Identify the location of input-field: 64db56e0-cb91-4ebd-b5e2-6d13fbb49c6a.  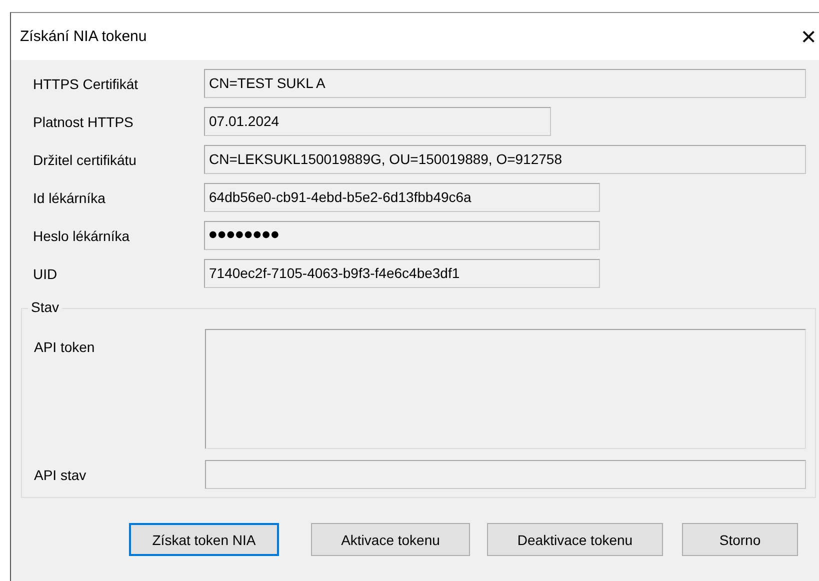
(402, 197).